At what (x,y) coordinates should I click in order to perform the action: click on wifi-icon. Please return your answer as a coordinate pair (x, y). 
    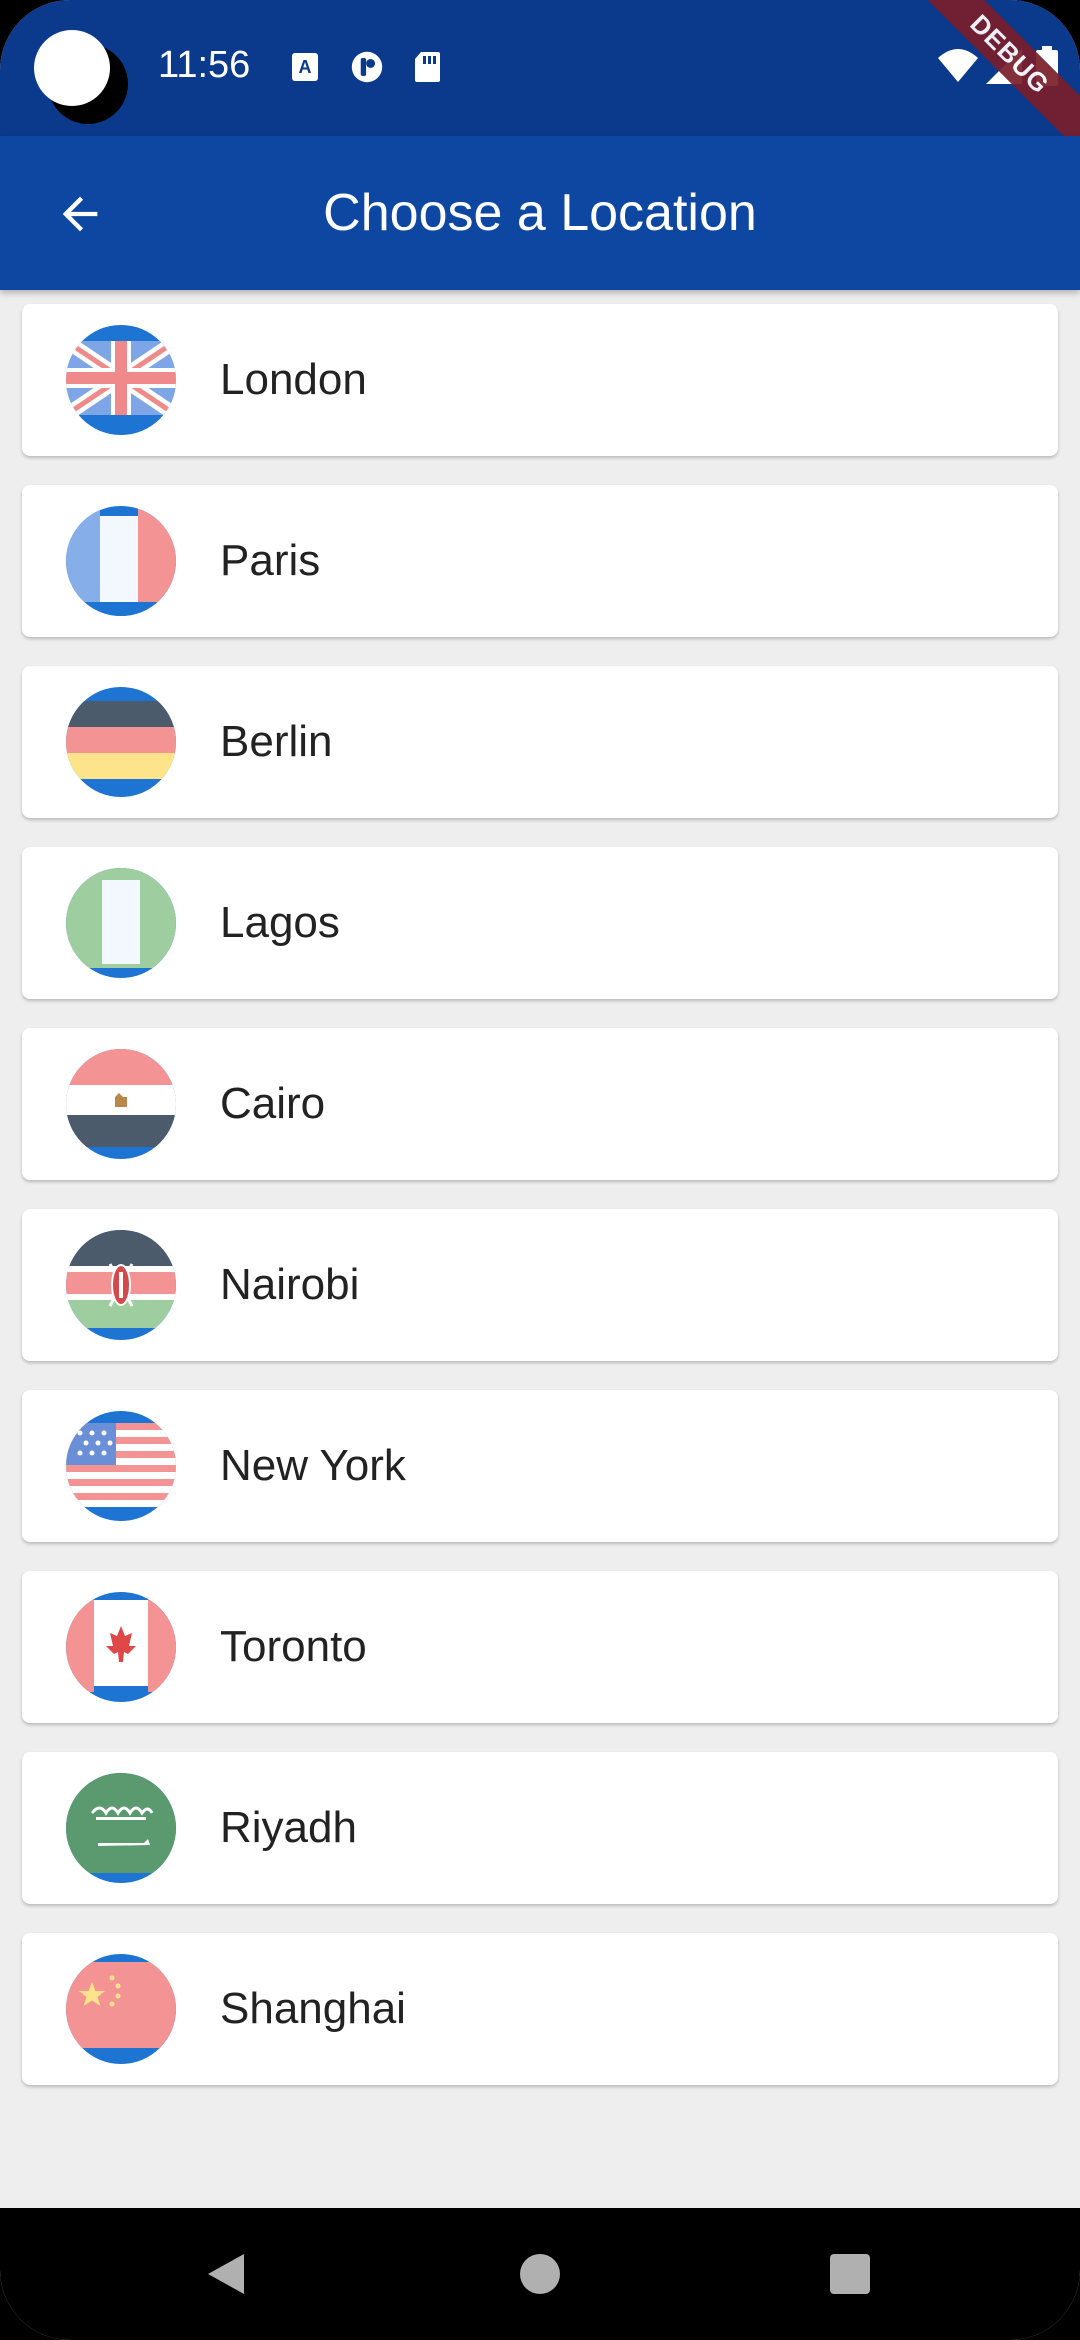
    Looking at the image, I should click on (958, 65).